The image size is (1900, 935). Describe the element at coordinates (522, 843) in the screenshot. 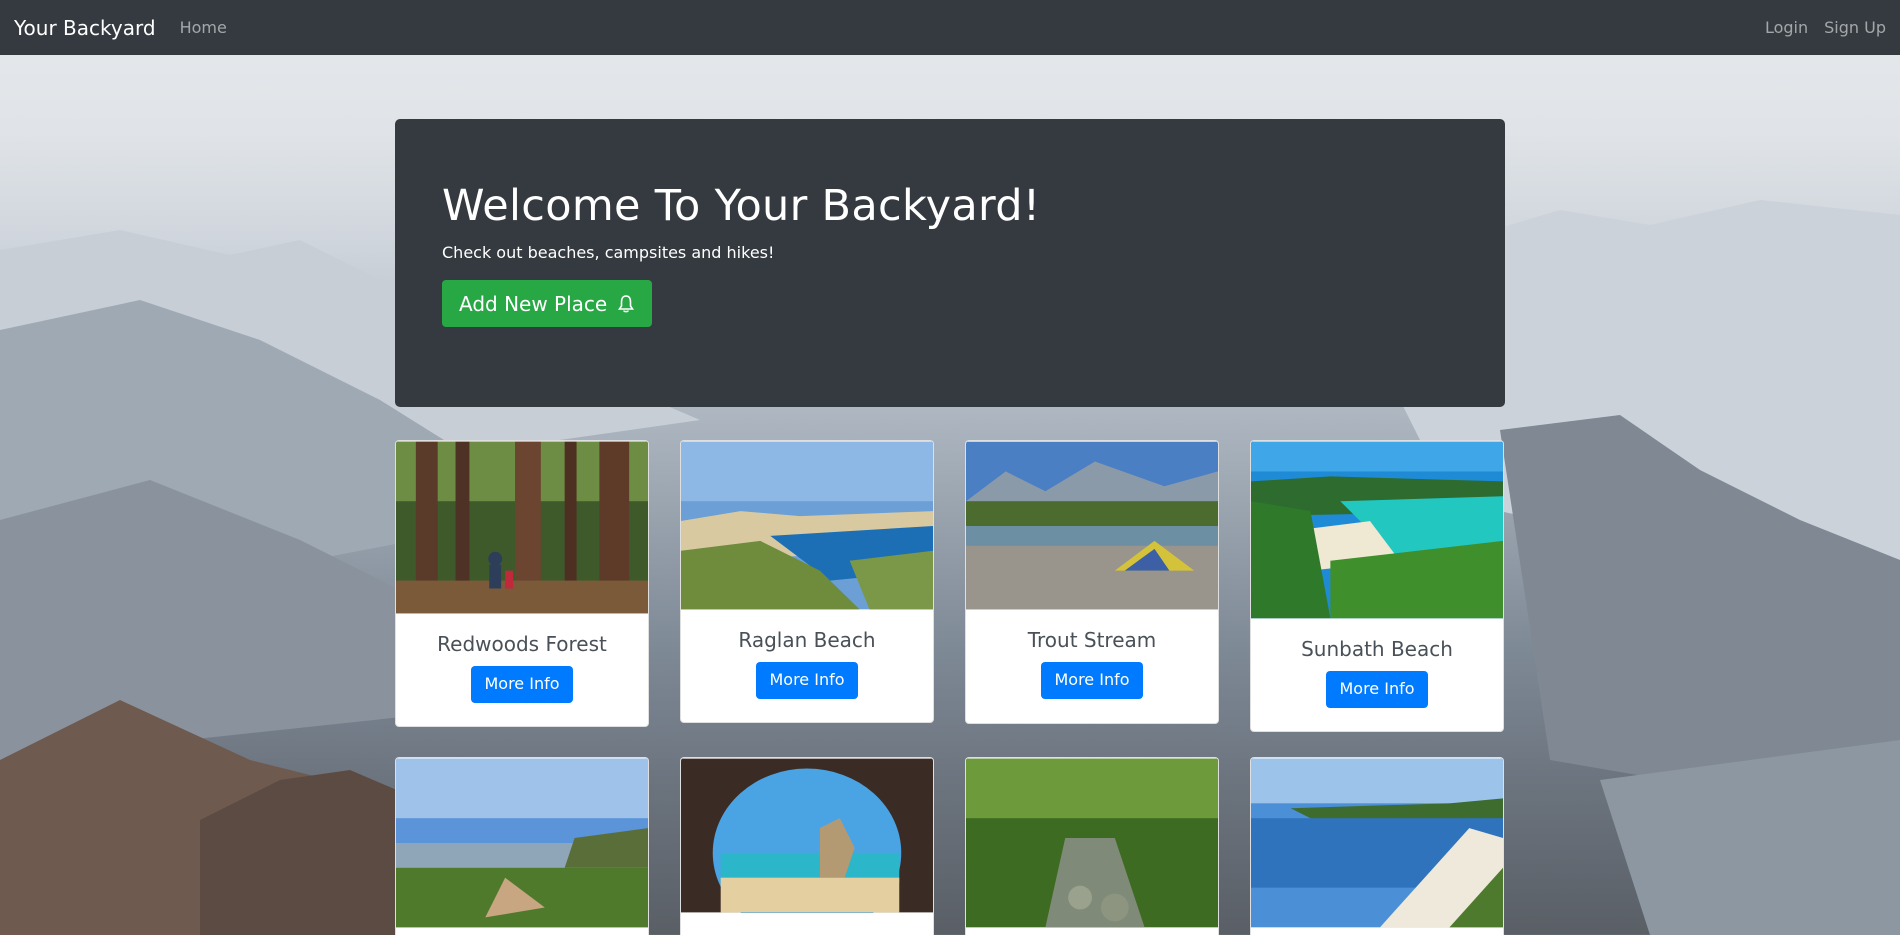

I see `campsite-image` at that location.